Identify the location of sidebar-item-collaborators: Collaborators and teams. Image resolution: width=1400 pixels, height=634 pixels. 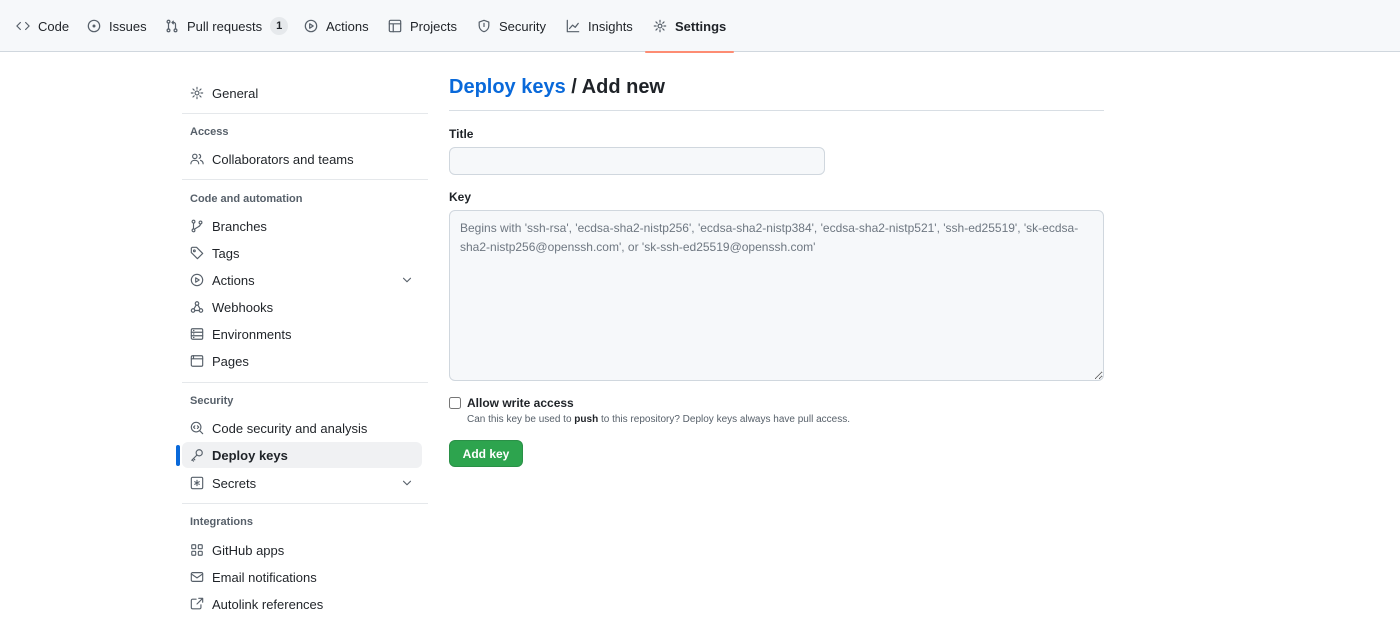
(302, 159).